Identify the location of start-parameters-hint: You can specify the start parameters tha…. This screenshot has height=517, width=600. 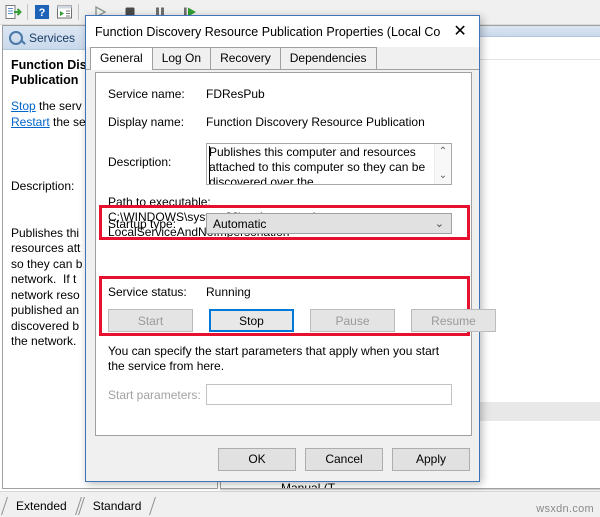
(274, 358).